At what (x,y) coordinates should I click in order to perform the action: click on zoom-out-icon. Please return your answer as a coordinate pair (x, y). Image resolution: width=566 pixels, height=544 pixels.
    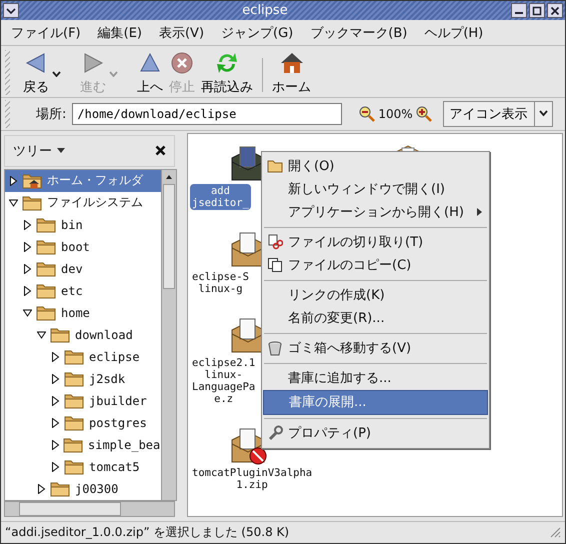
    Looking at the image, I should click on (367, 114).